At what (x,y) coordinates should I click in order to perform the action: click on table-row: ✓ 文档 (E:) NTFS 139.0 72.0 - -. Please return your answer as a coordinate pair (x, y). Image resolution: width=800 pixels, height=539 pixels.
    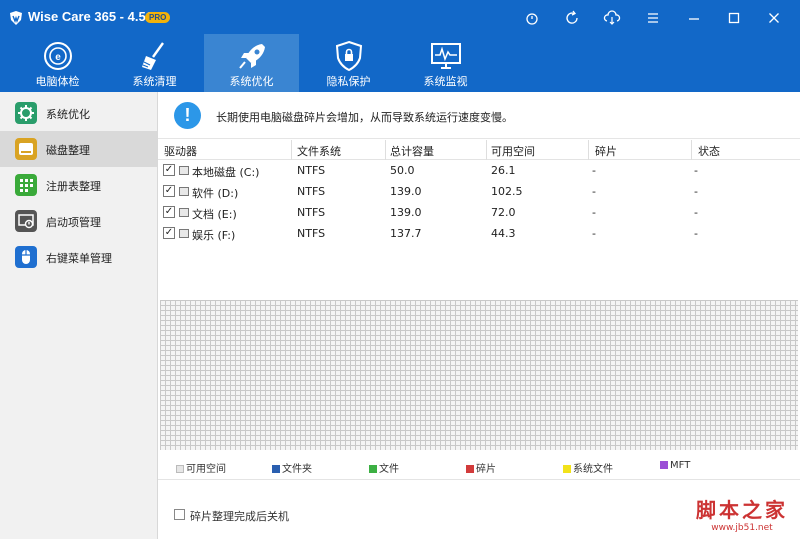
    Looking at the image, I should click on (479, 212).